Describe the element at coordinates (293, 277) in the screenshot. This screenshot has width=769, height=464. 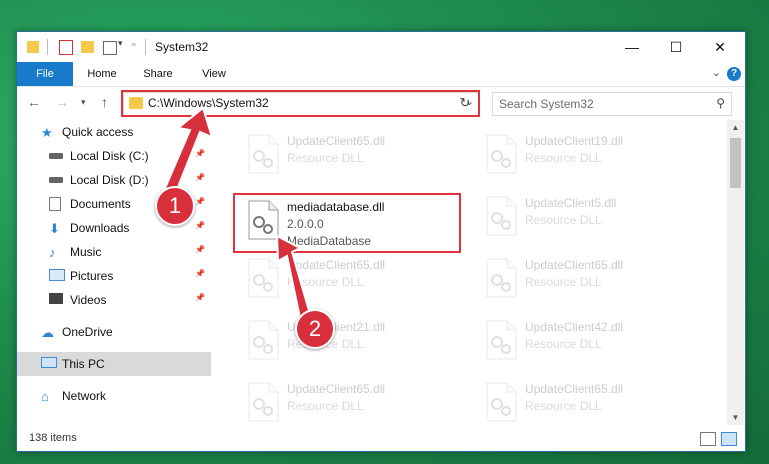
I see `arrow-to-file` at that location.